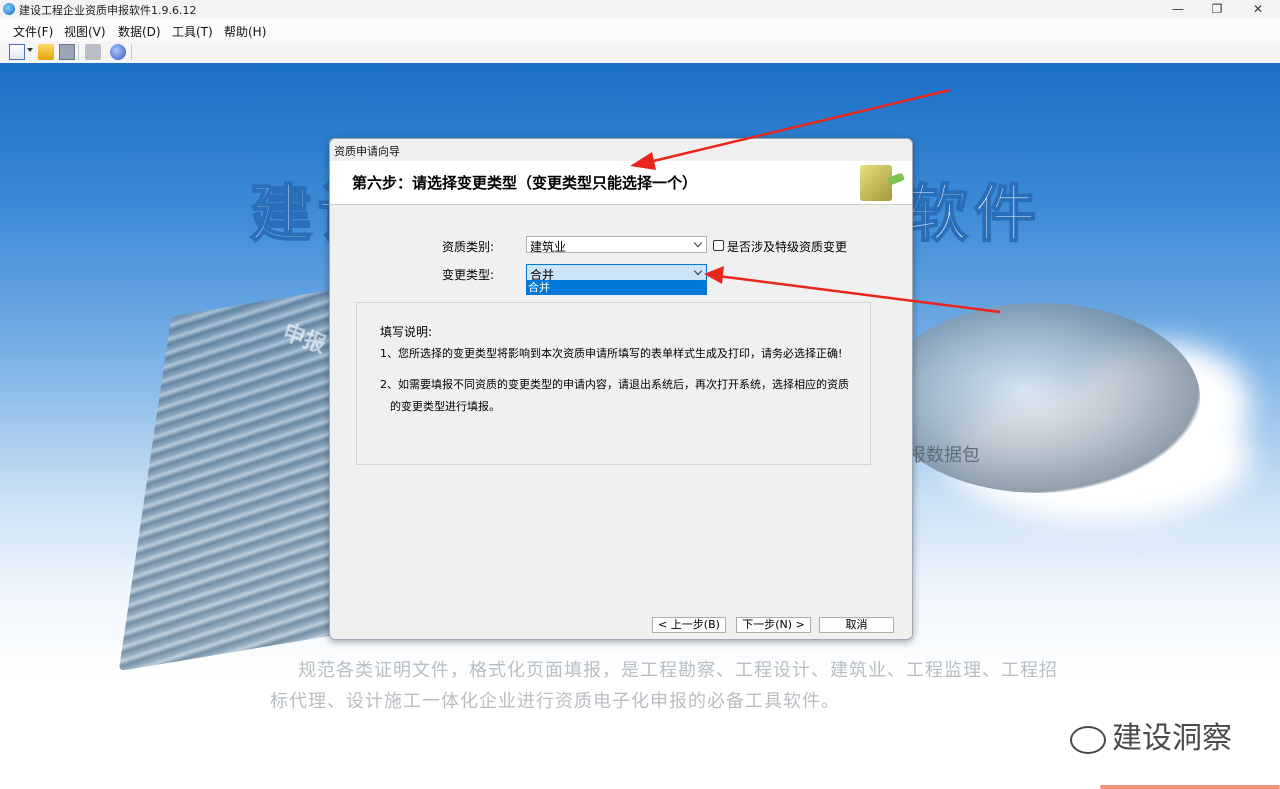 The image size is (1280, 789). Describe the element at coordinates (790, 129) in the screenshot. I see `annotation-arrow-step-title` at that location.